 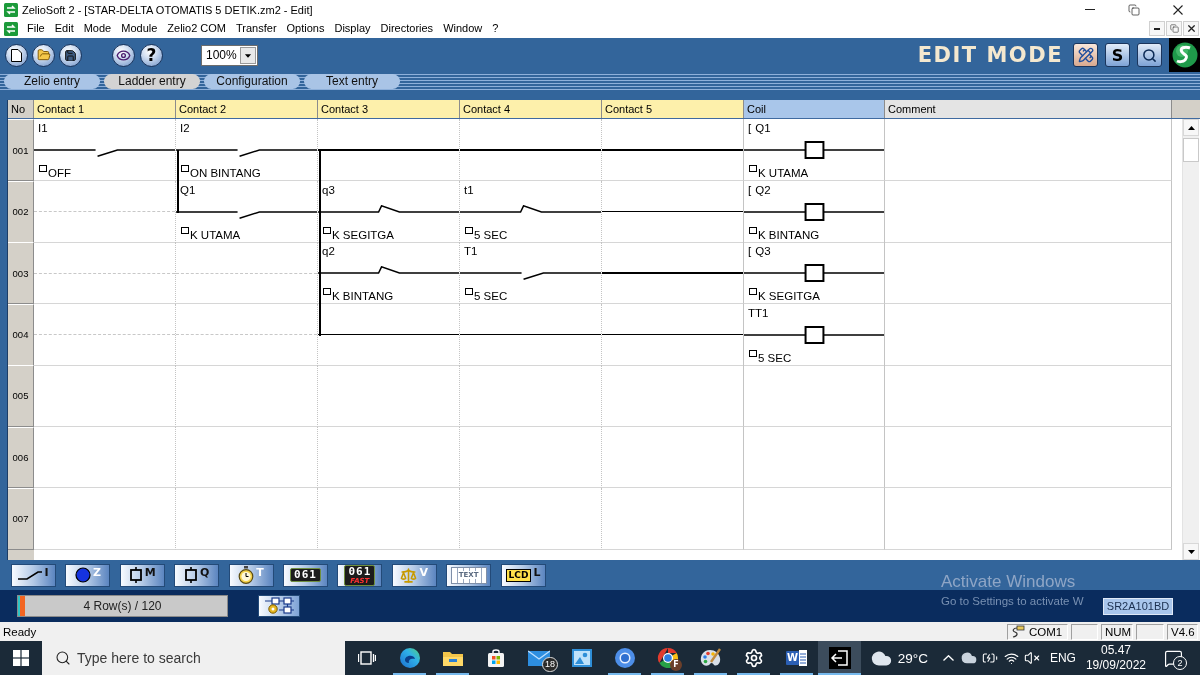 I want to click on folder-icon, so click(x=452, y=658).